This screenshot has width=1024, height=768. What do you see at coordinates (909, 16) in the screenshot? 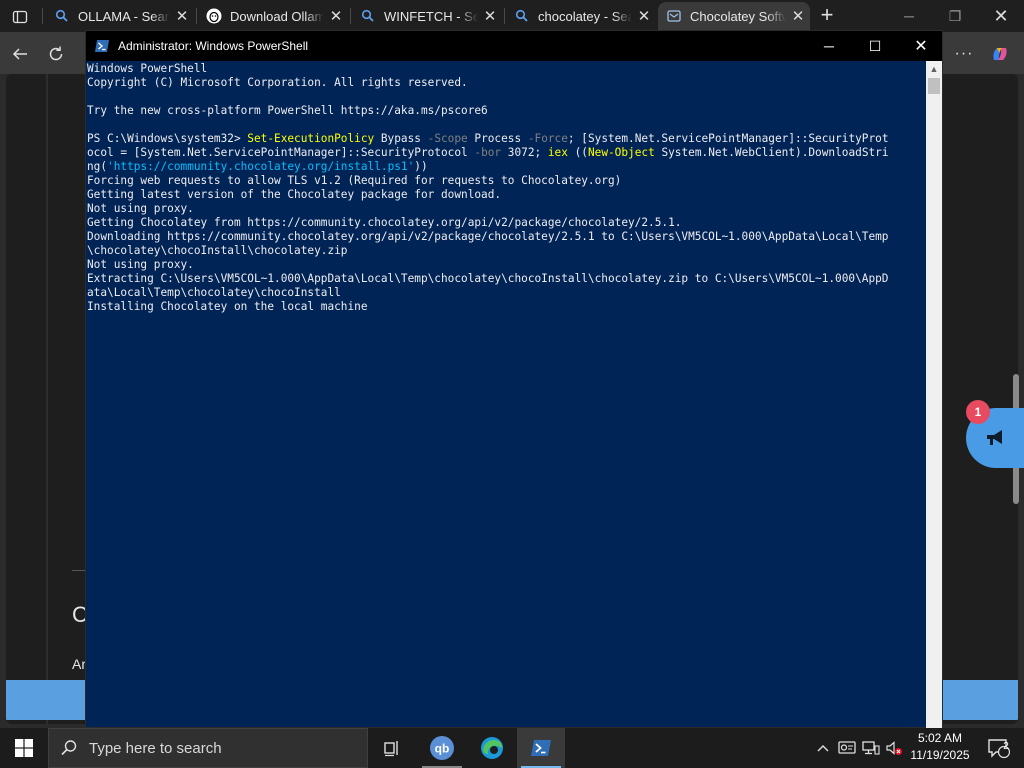
I see `minimize-icon: ─` at bounding box center [909, 16].